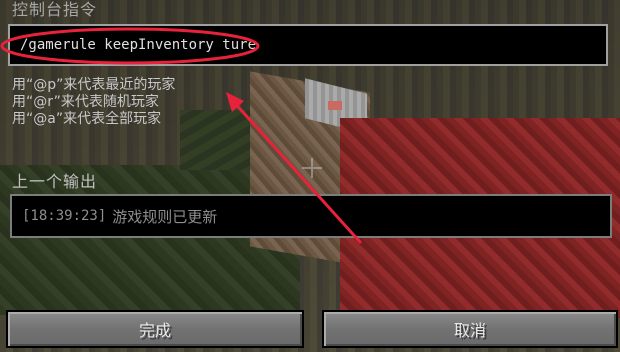 This screenshot has height=352, width=620. I want to click on previous-output-field: [18:39:23] 游戏规则已更新, so click(311, 216).